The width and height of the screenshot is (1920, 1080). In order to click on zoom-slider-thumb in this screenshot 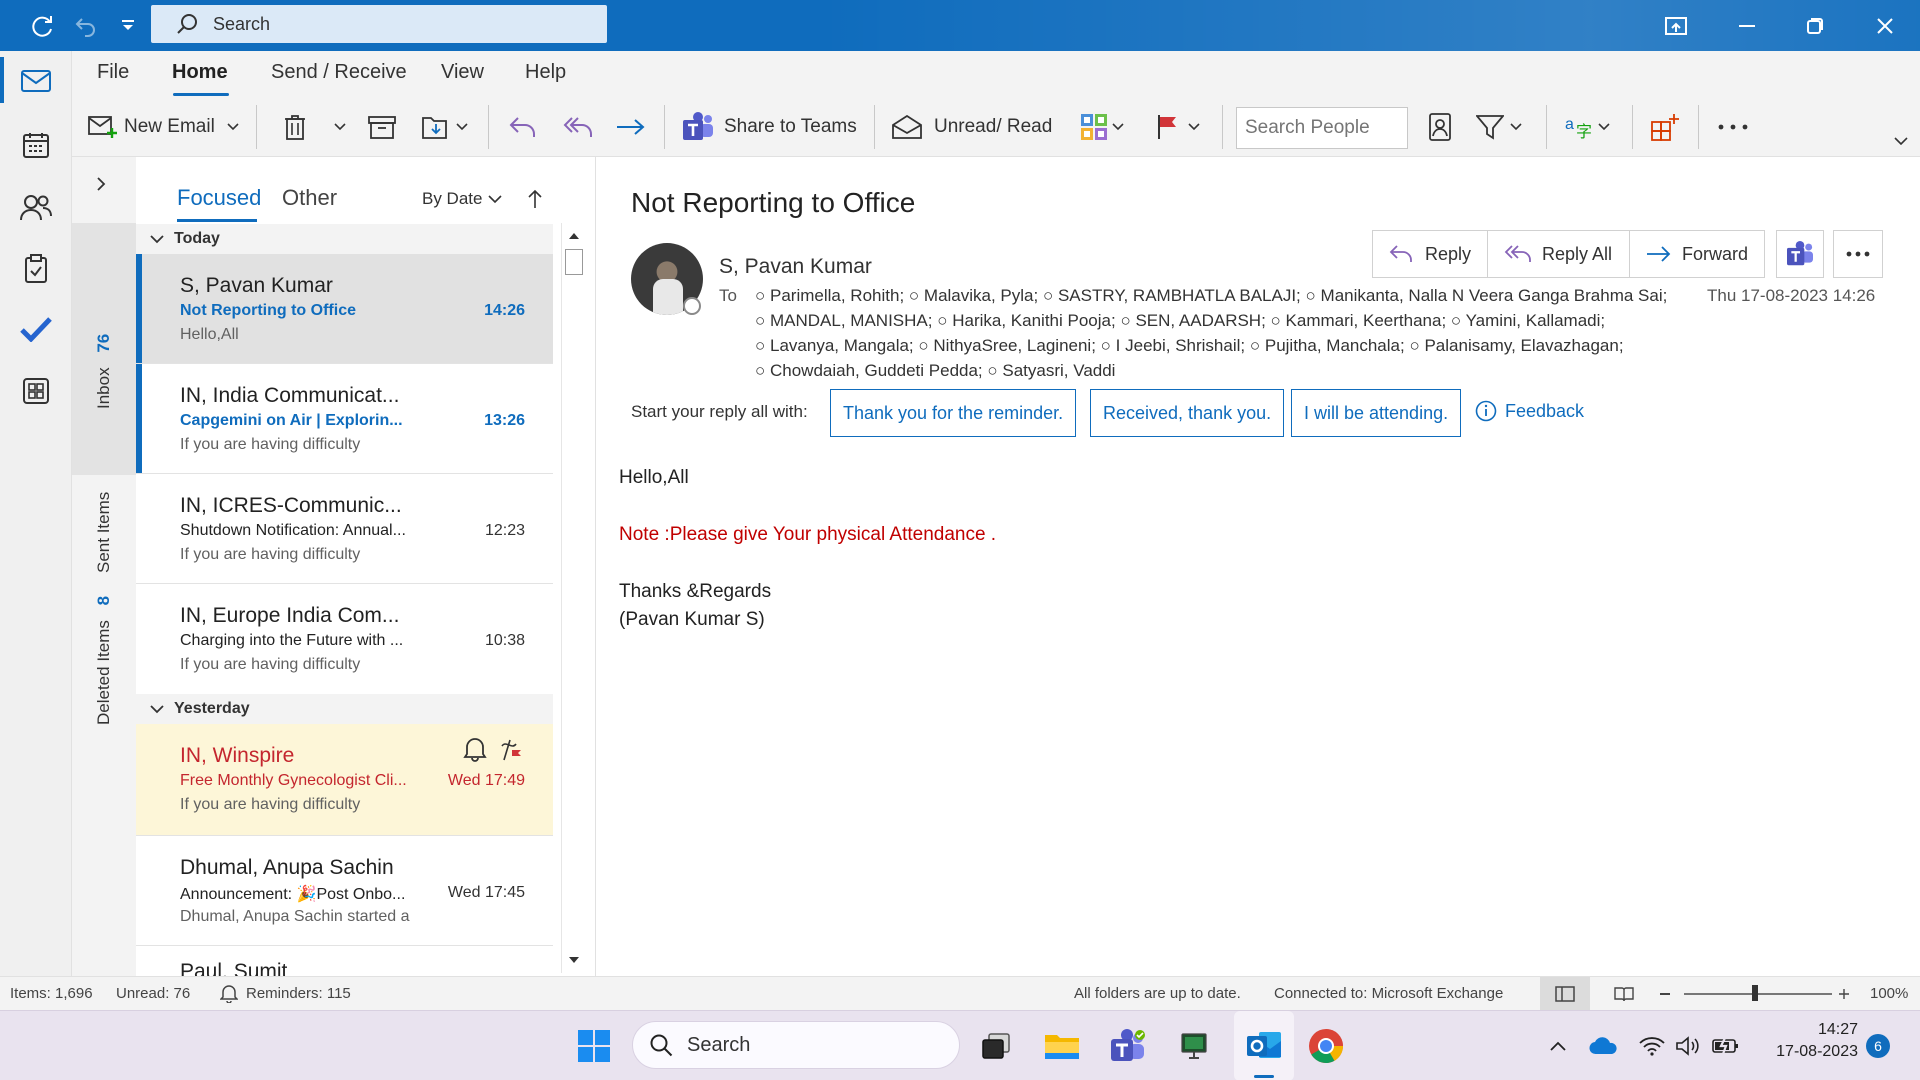, I will do `click(1755, 993)`.